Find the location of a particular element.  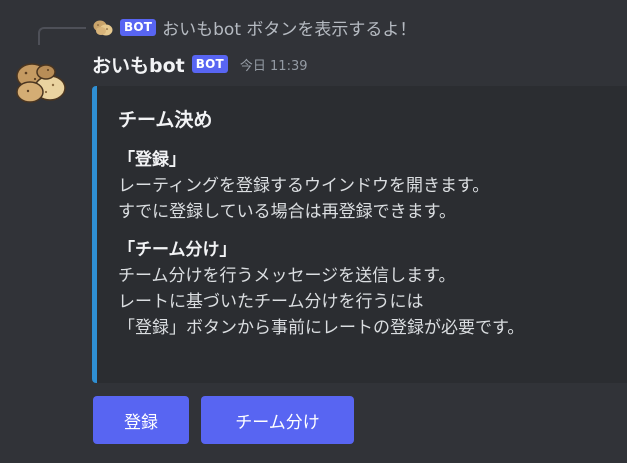

reply-text: おいもbot ボタンを表示するよ！ is located at coordinates (289, 27).